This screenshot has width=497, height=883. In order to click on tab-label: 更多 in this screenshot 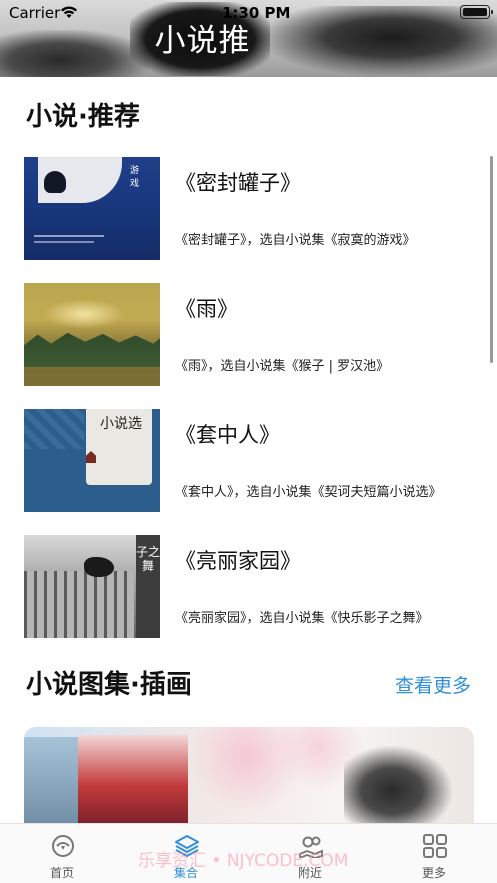, I will do `click(433, 873)`.